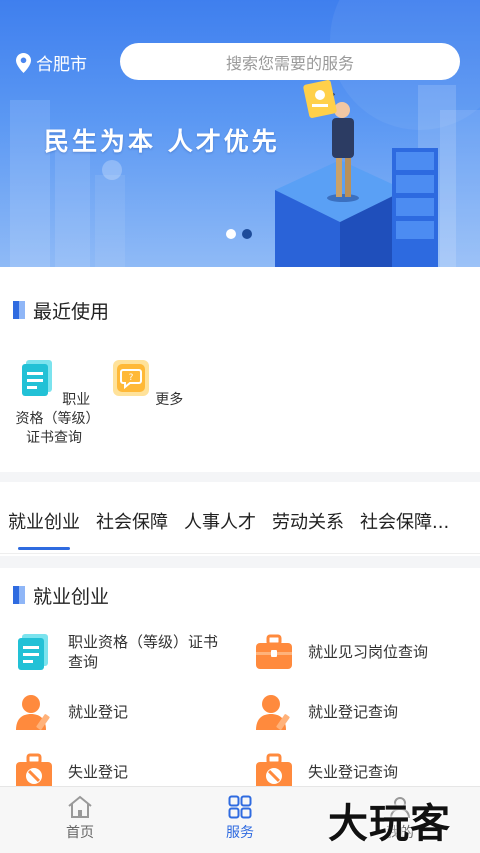 The image size is (480, 853). Describe the element at coordinates (143, 652) in the screenshot. I see `service-label: 职业资格（等级）证书查询` at that location.